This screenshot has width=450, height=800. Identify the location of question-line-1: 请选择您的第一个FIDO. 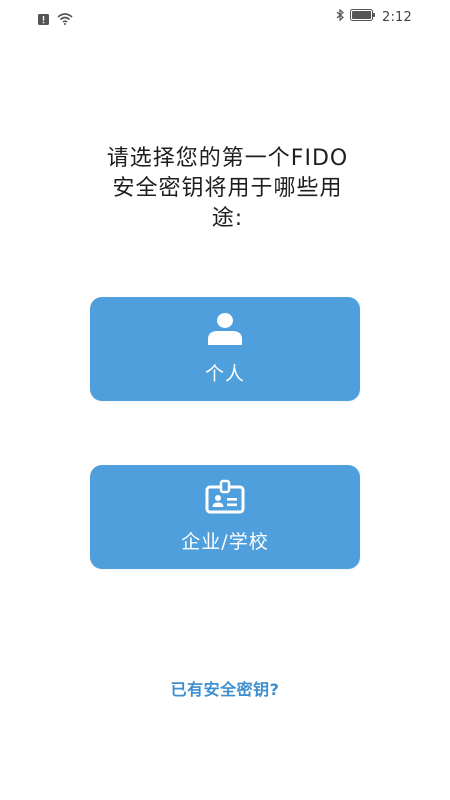
(227, 158).